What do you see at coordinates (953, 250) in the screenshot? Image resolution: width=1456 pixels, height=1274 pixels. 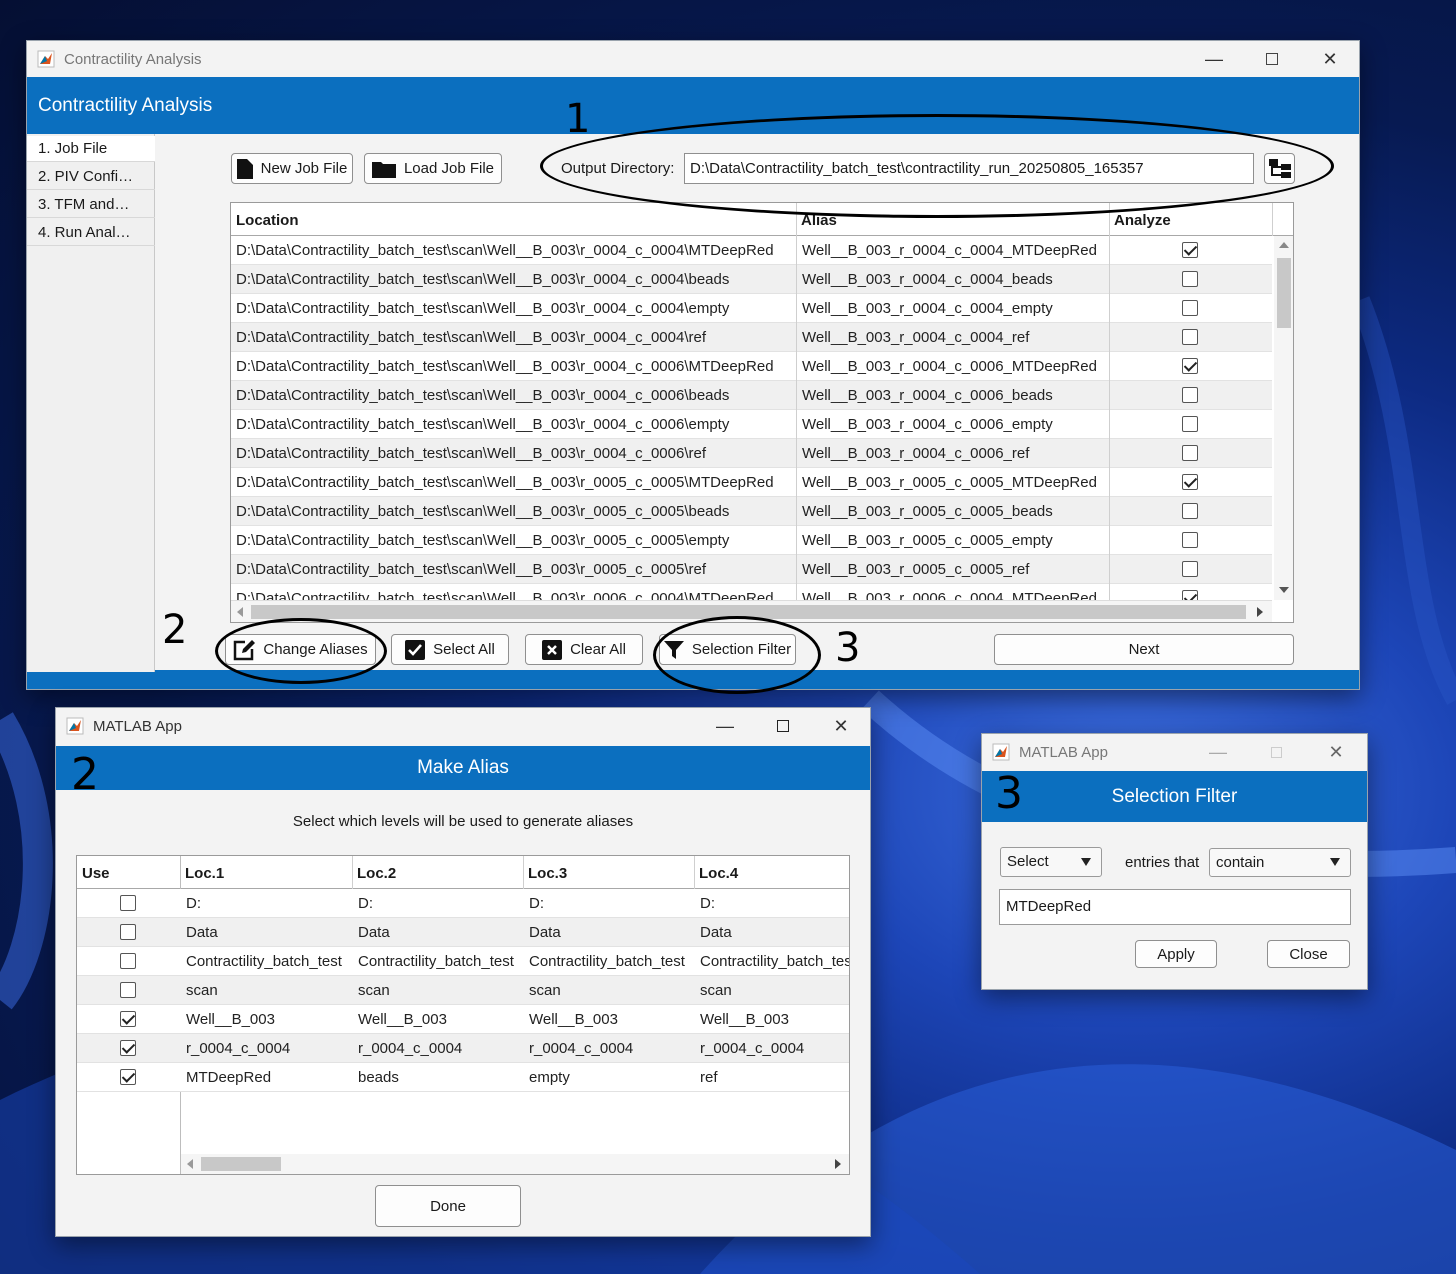 I see `alias-cell: Well__B_003_r_0004_c_0004_MTDeepRed` at bounding box center [953, 250].